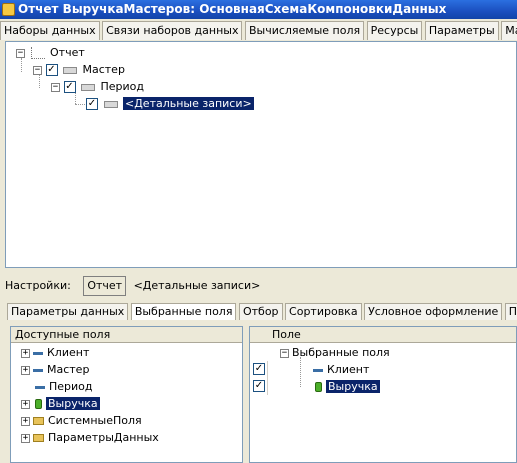 This screenshot has width=517, height=463. Describe the element at coordinates (81, 420) in the screenshot. I see `available-field-item: + СистемныеПоля` at that location.